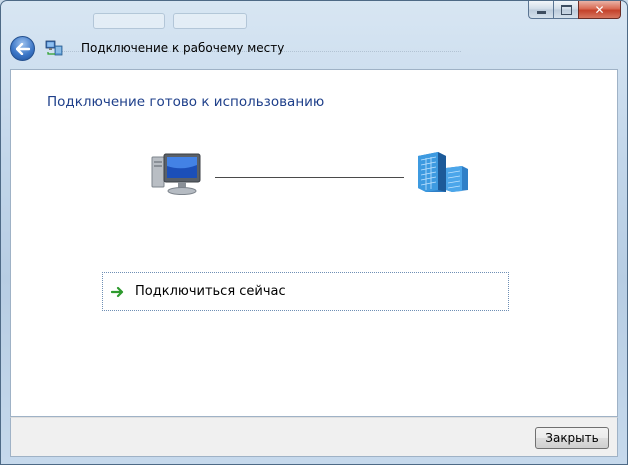 The width and height of the screenshot is (628, 465). I want to click on back-button, so click(22, 48).